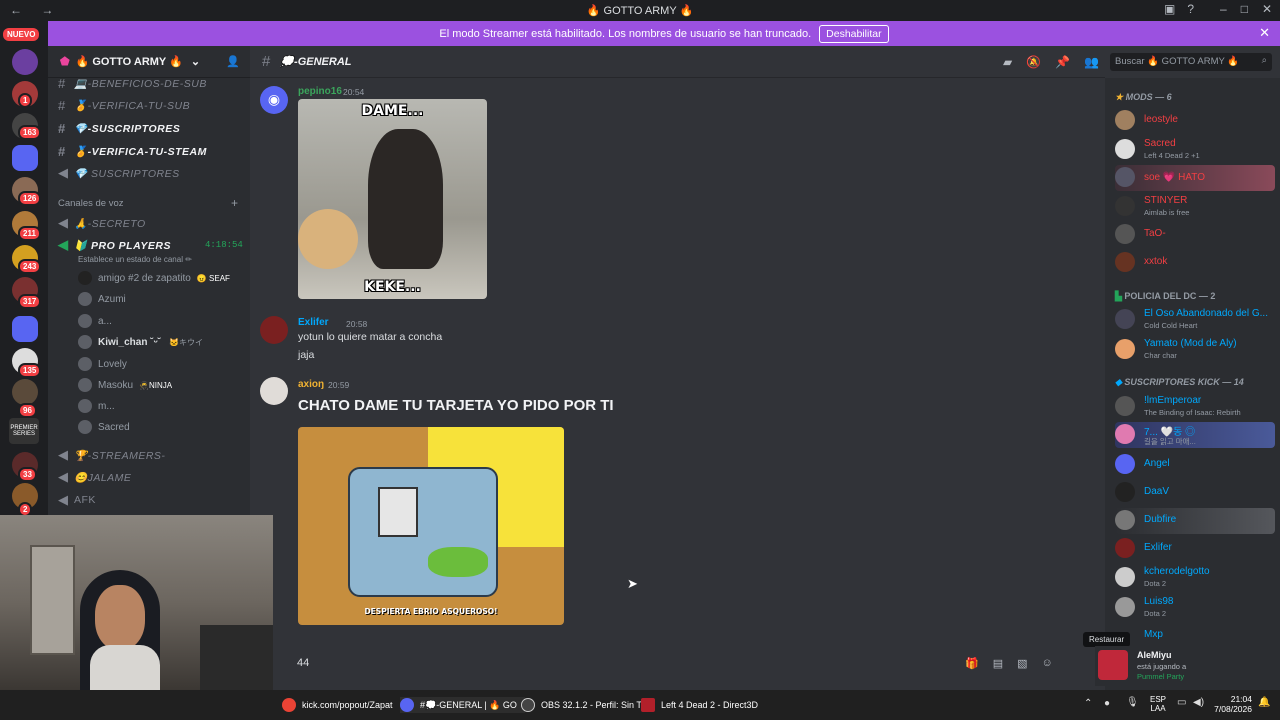 Image resolution: width=1280 pixels, height=720 pixels. What do you see at coordinates (1190, 9) in the screenshot?
I see `help-icon: ?` at bounding box center [1190, 9].